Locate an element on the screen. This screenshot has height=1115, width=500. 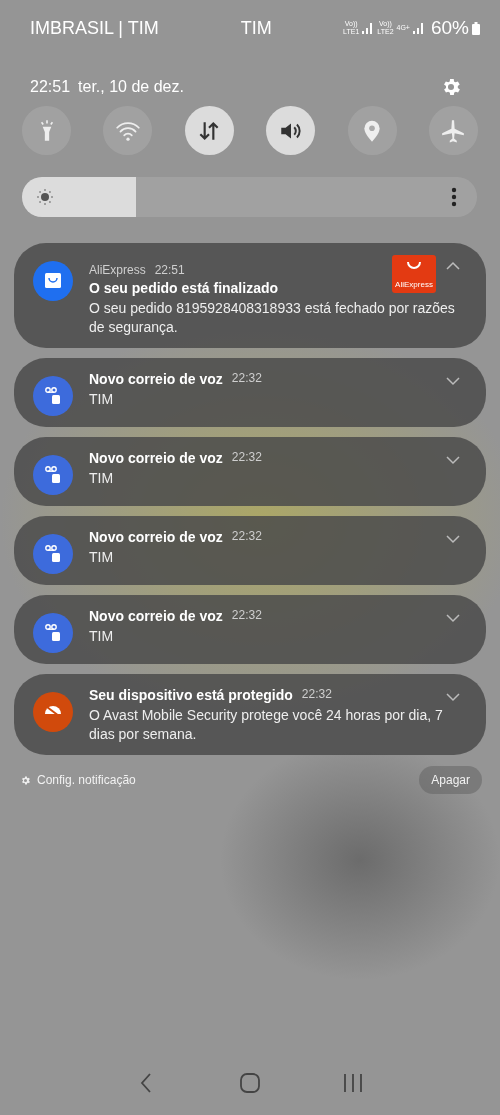
notification-title: Seu dispositivo está protegido is located at coordinates (191, 695).